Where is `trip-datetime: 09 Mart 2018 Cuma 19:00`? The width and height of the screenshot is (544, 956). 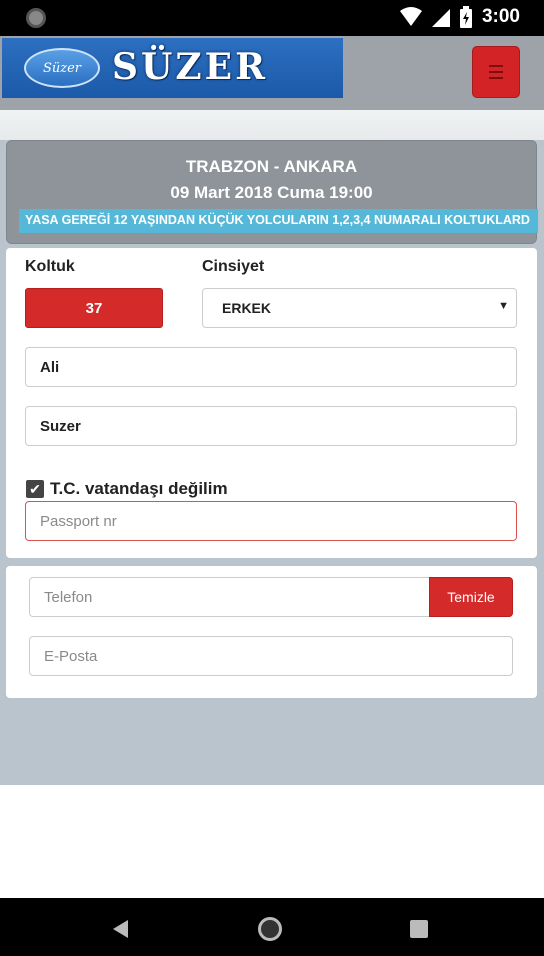
trip-datetime: 09 Mart 2018 Cuma 19:00 is located at coordinates (271, 192).